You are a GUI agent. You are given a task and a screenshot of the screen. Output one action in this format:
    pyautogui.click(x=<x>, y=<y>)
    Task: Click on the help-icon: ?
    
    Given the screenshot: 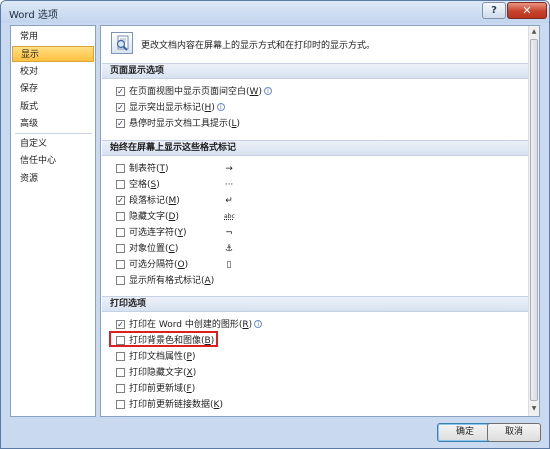 What is the action you would take?
    pyautogui.click(x=494, y=10)
    